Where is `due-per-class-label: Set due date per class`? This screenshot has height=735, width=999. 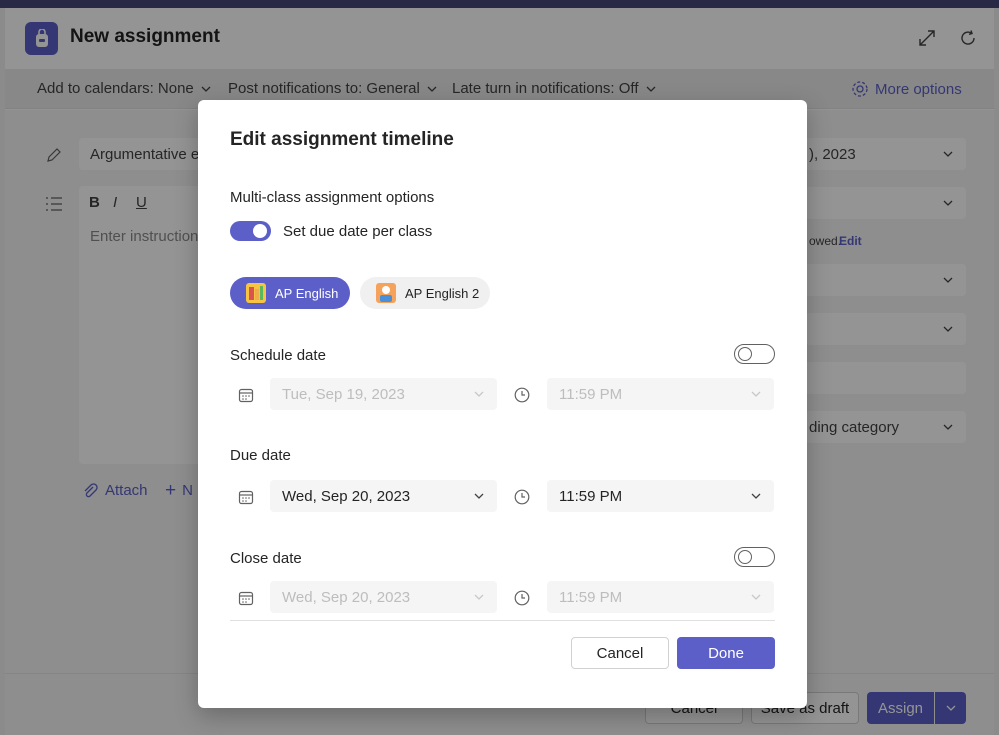 due-per-class-label: Set due date per class is located at coordinates (358, 231).